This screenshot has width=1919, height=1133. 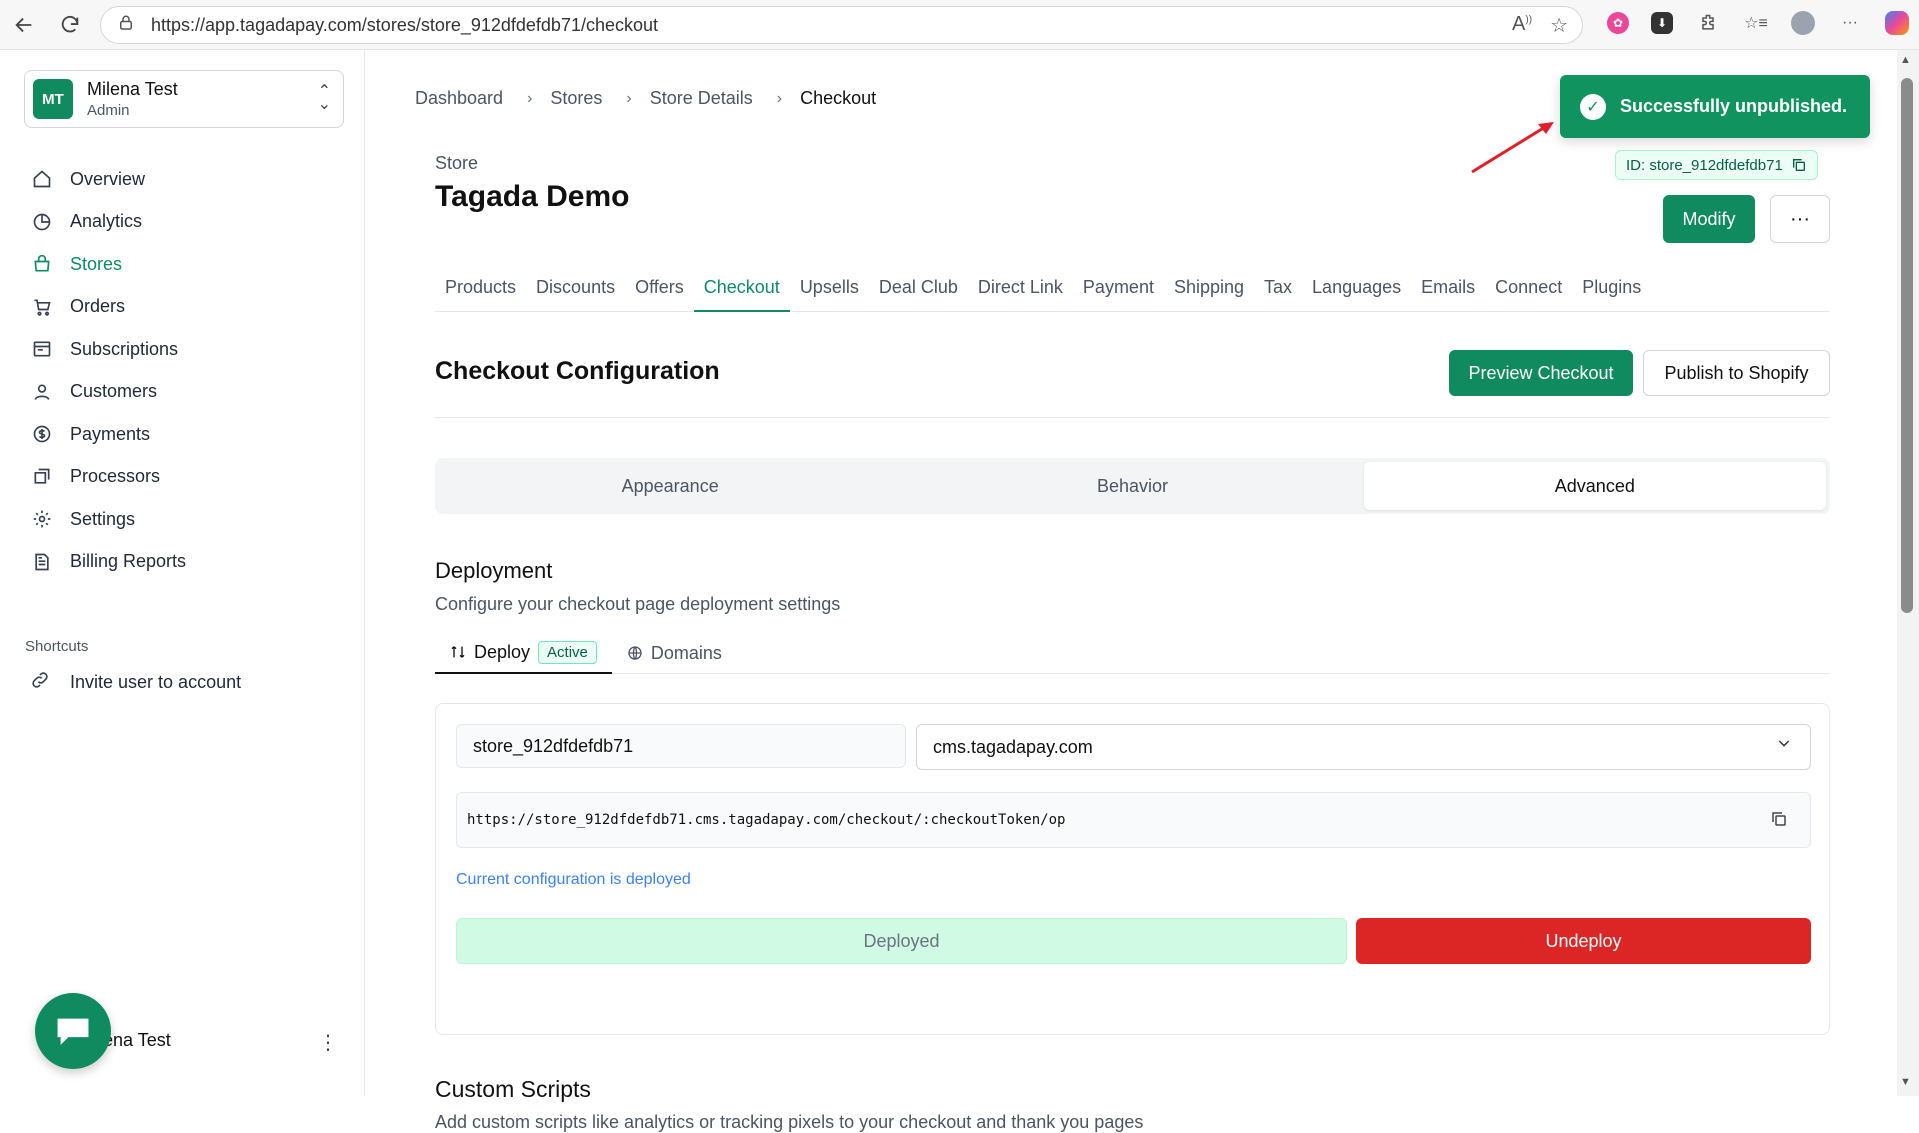 What do you see at coordinates (1850, 23) in the screenshot?
I see `browser-menu-icon: ···` at bounding box center [1850, 23].